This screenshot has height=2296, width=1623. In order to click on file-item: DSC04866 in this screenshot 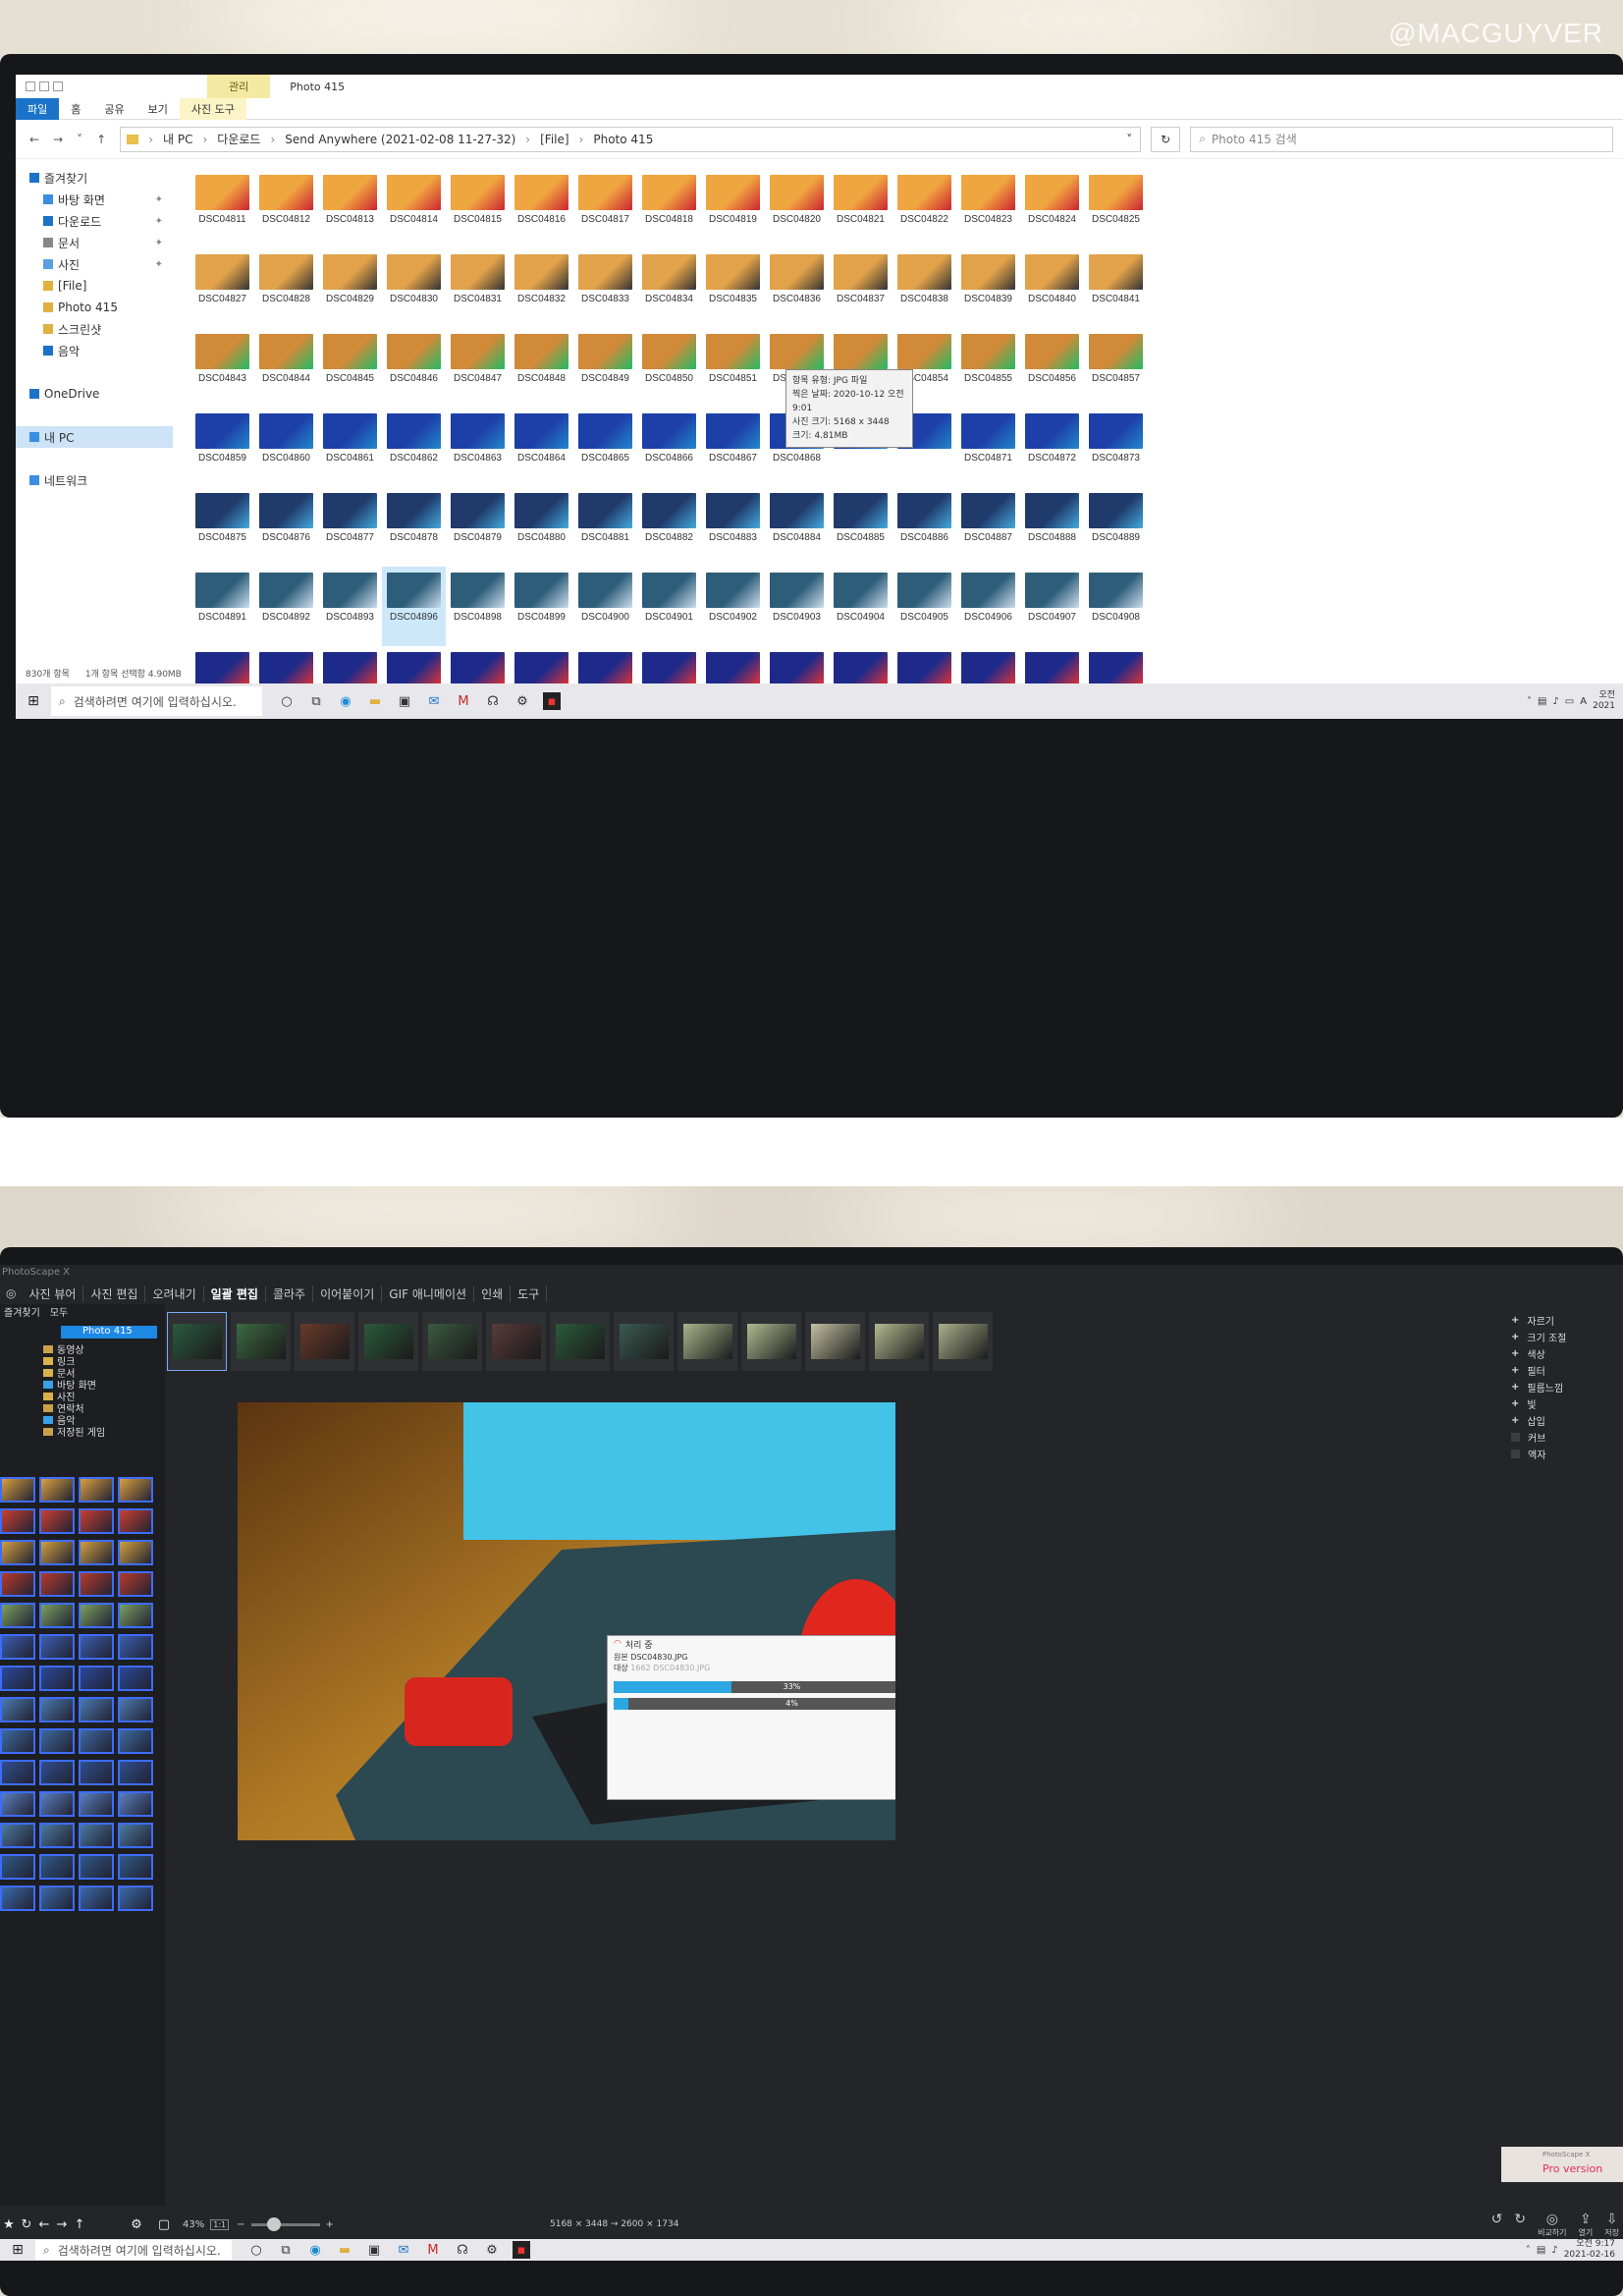, I will do `click(669, 447)`.